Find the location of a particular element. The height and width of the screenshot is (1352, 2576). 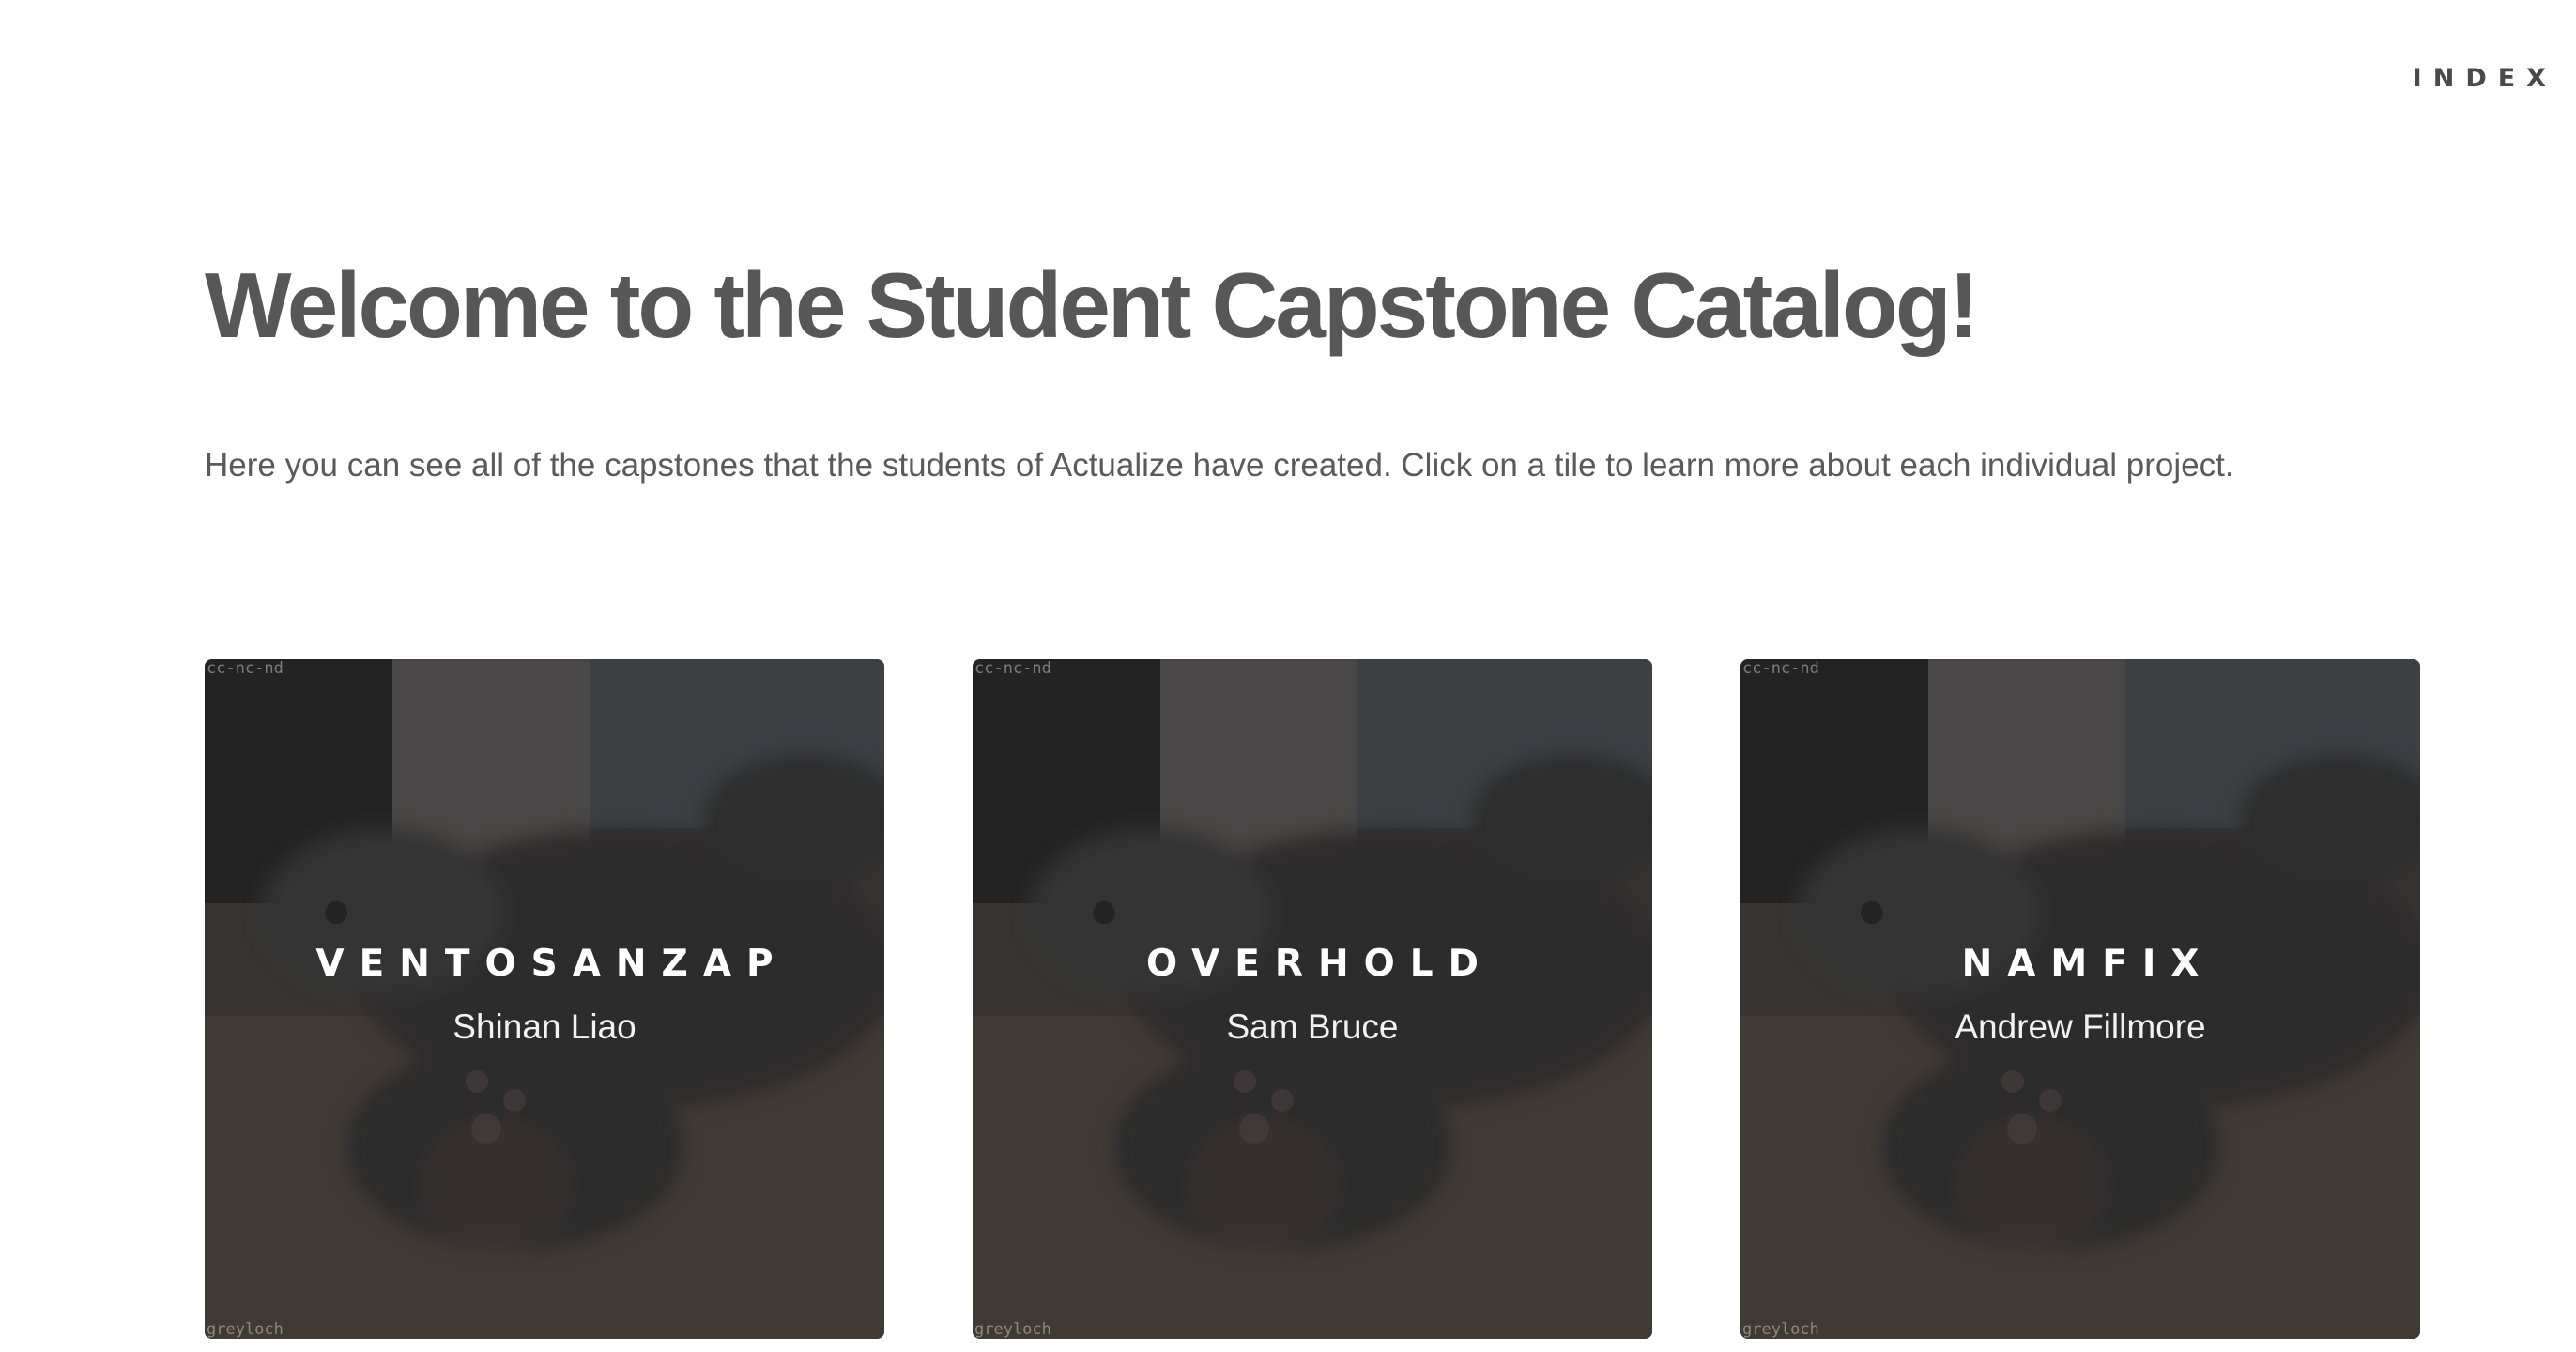

student-name: Sam Bruce is located at coordinates (1312, 1027).